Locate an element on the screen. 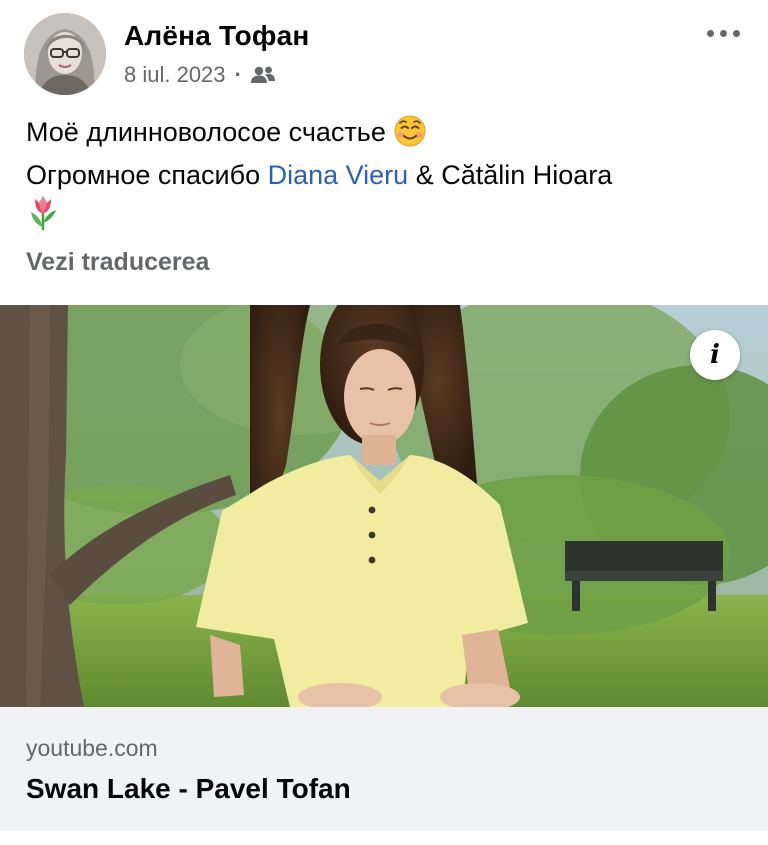 Image resolution: width=768 pixels, height=845 pixels. post-date: 8 iul. 2023 is located at coordinates (175, 75).